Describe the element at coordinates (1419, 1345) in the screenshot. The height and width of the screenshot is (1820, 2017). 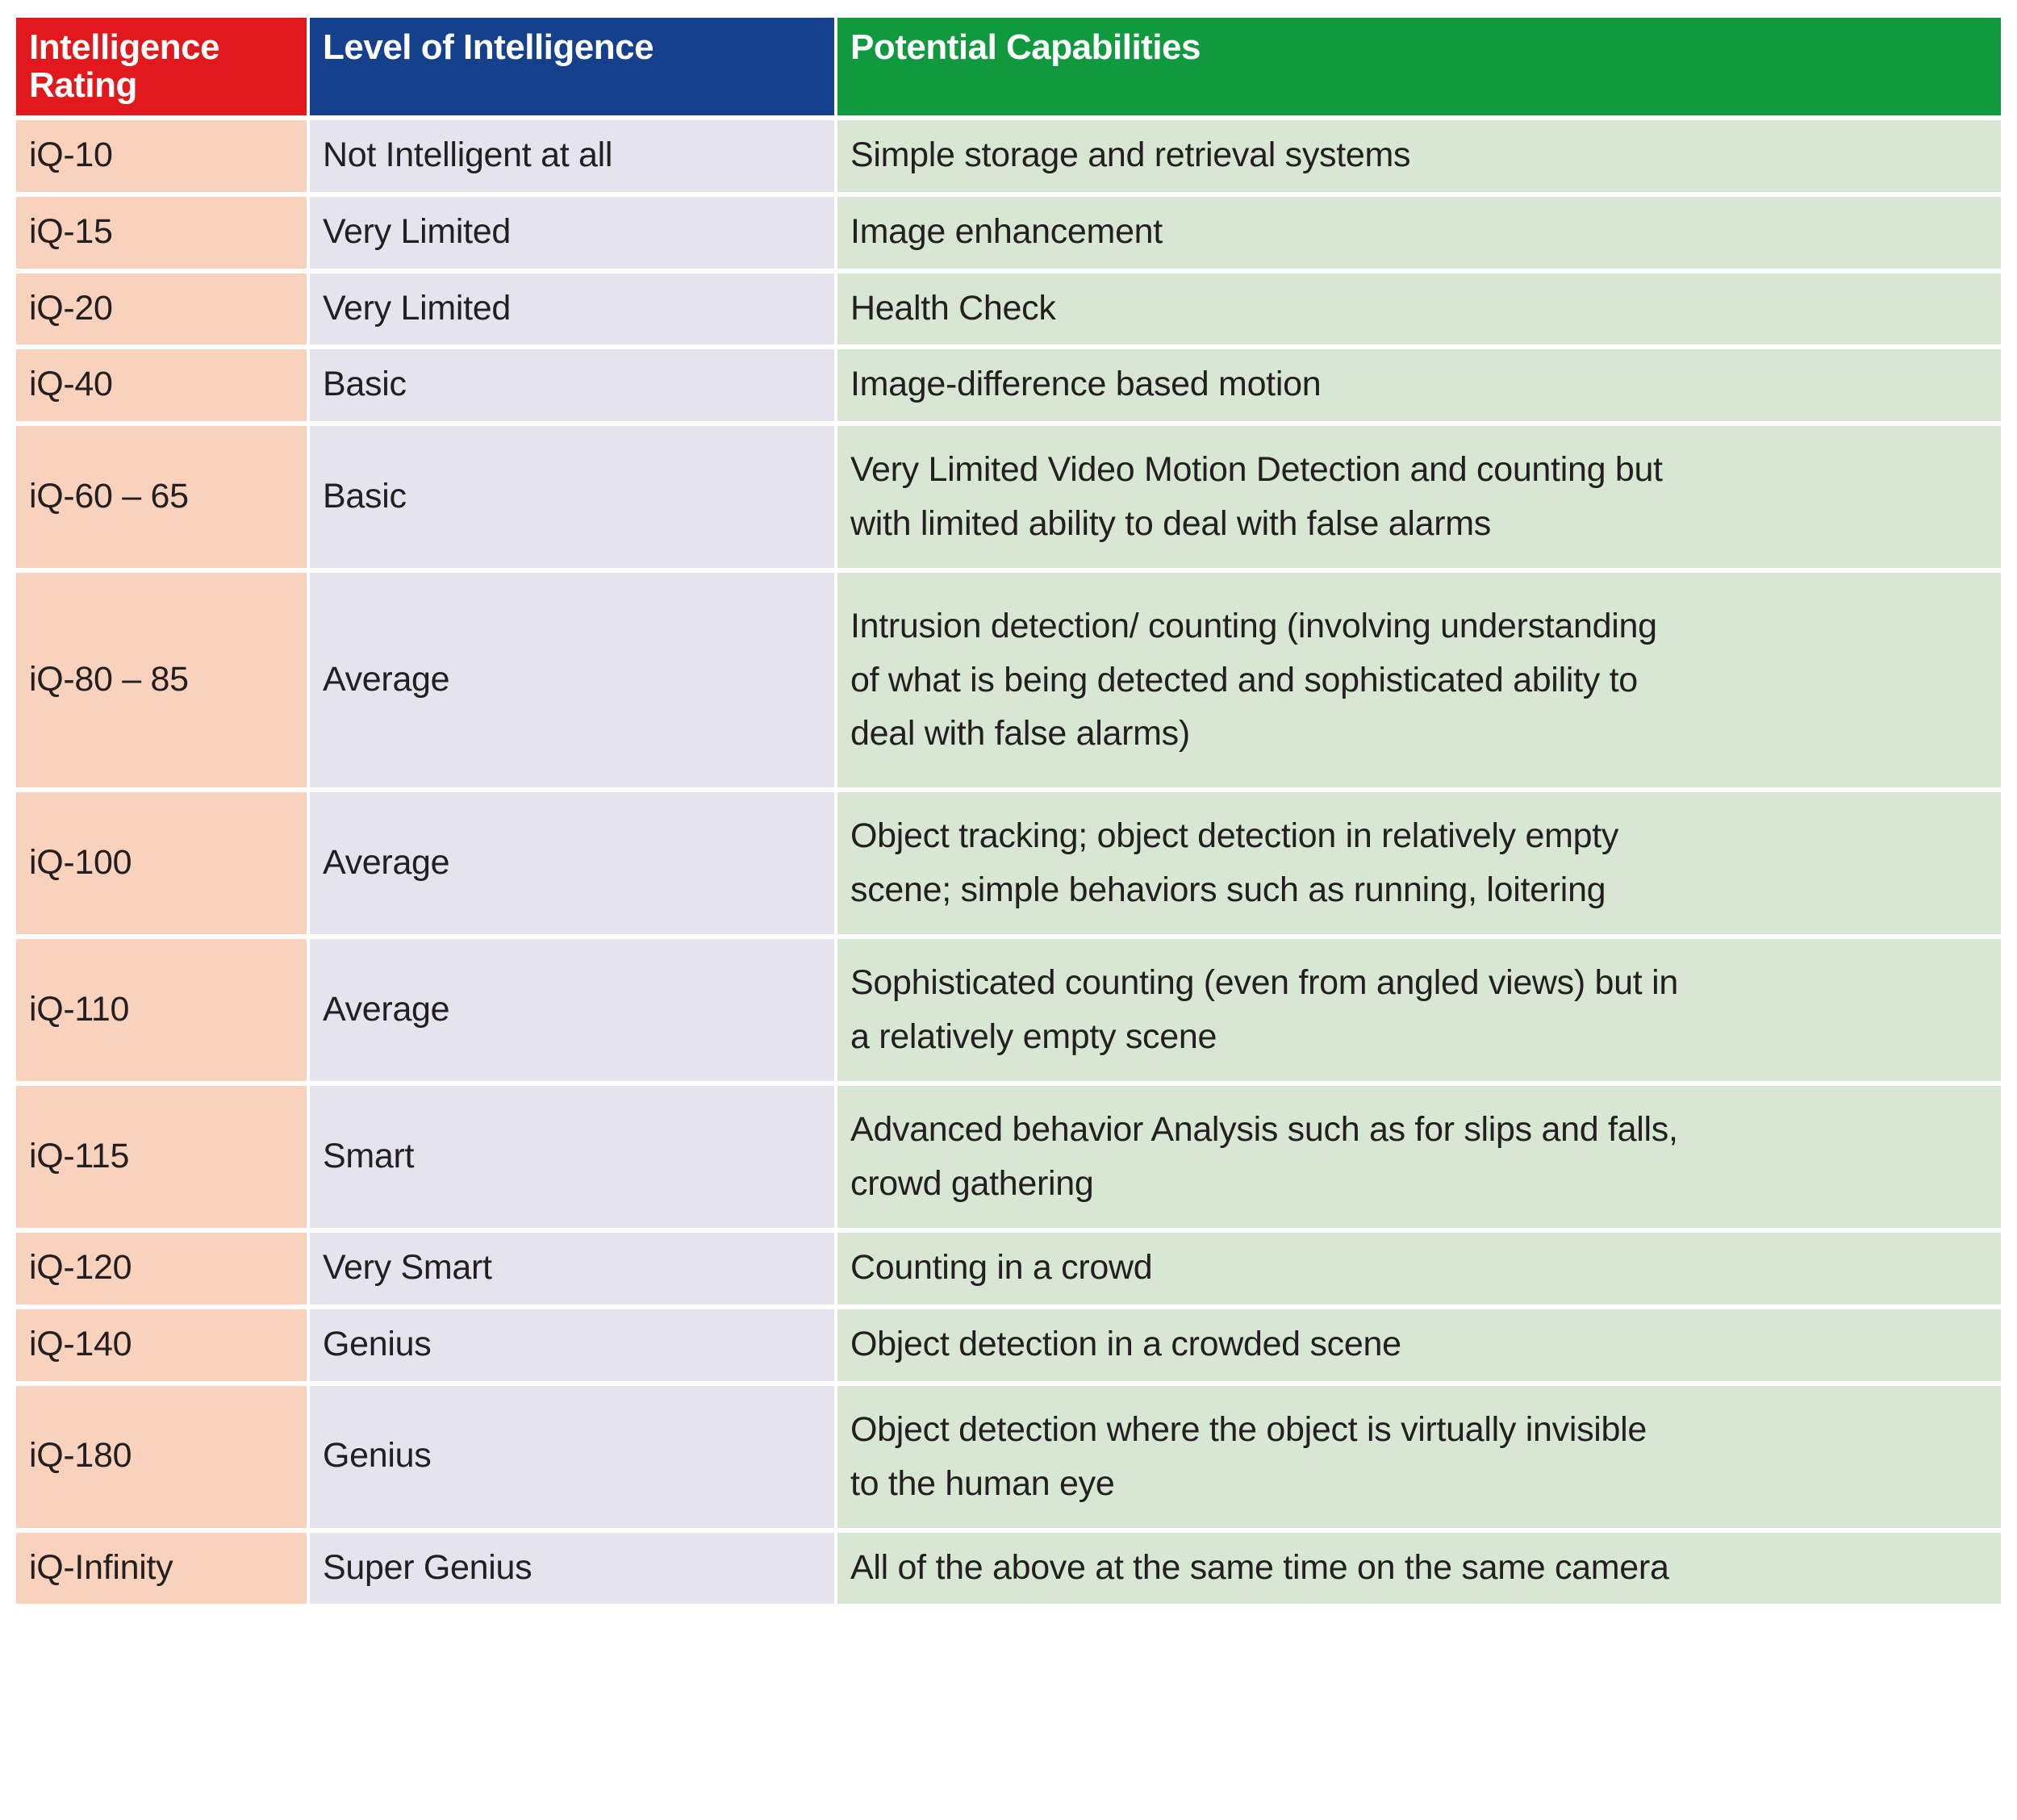
I see `cell-potential-capabilities: Object detection in a crowded scene` at that location.